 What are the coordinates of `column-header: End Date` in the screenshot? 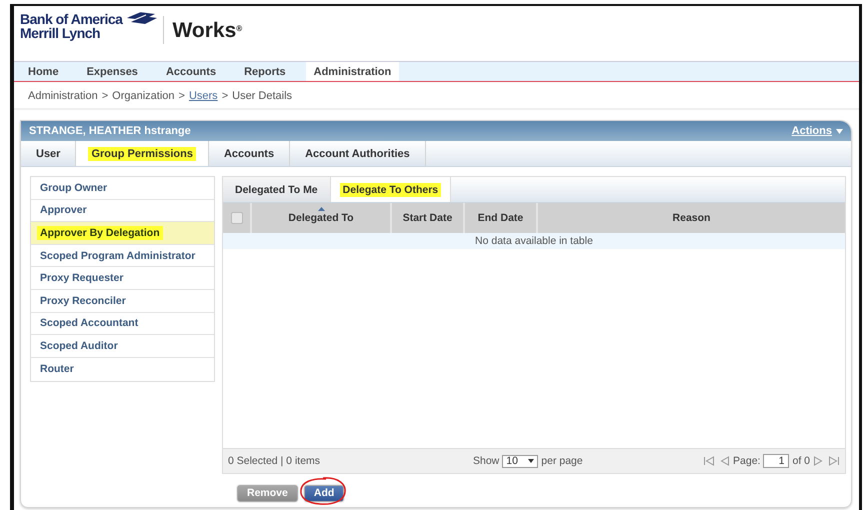 It's located at (501, 218).